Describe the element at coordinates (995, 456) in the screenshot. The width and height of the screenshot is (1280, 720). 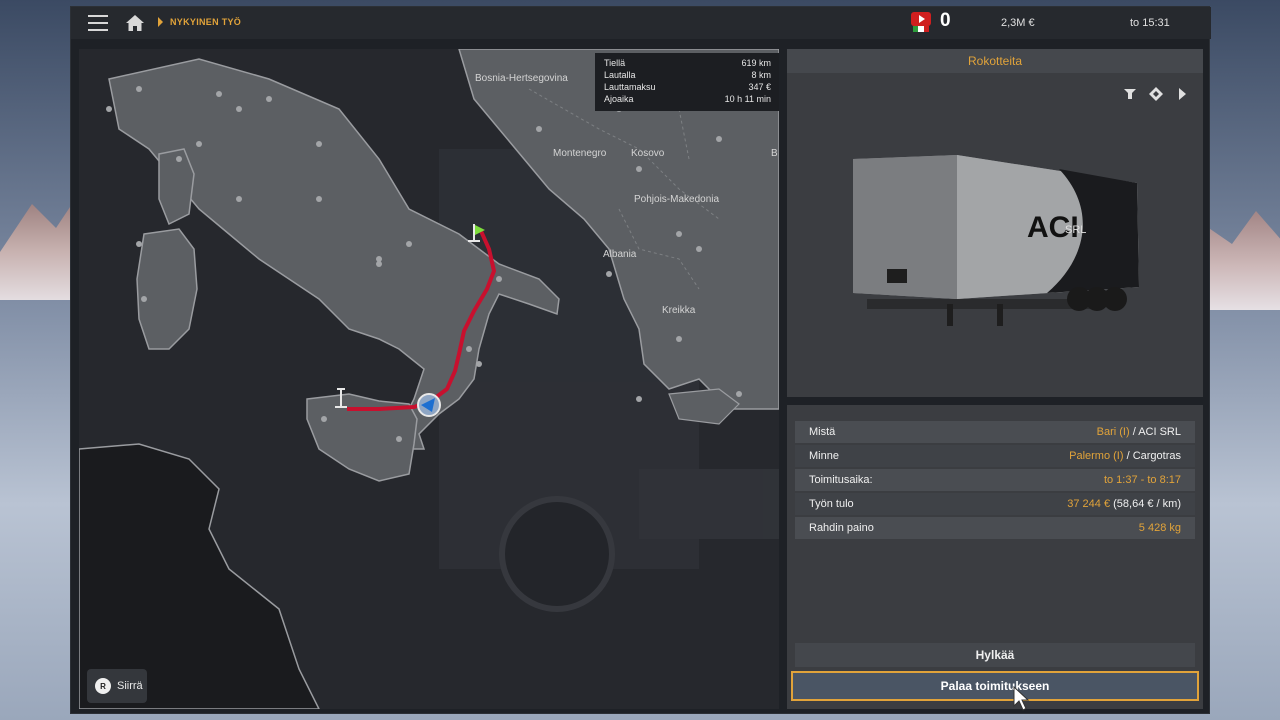
I see `detail-row-to: Minne Palermo (I) / Cargotras` at that location.